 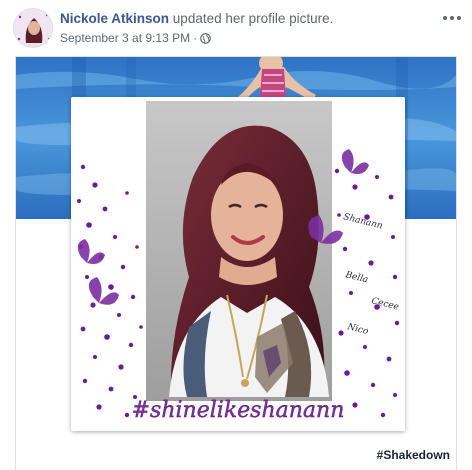 I want to click on hashtag-link: #Shakedown, so click(x=413, y=455).